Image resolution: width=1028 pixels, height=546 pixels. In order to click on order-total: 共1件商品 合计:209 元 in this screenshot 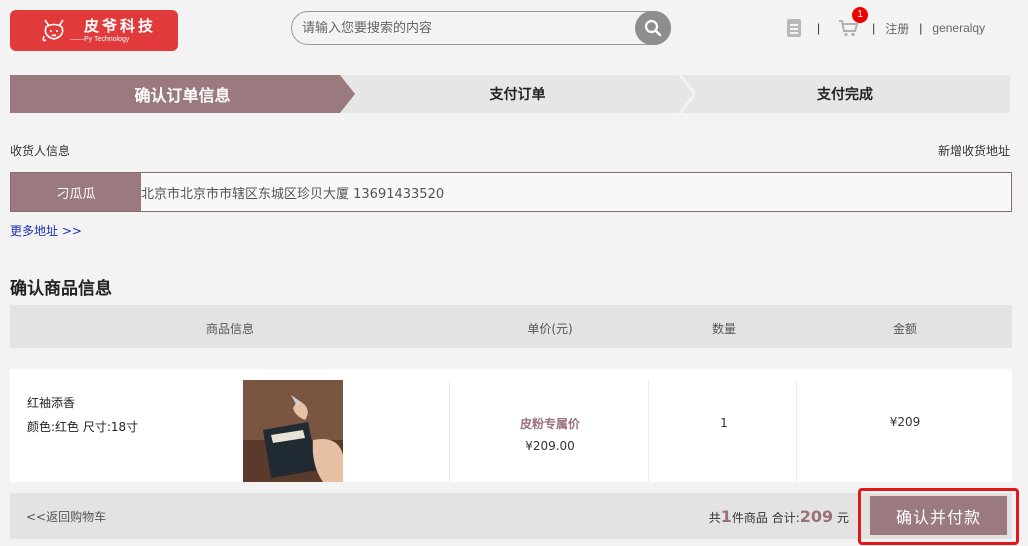, I will do `click(779, 516)`.